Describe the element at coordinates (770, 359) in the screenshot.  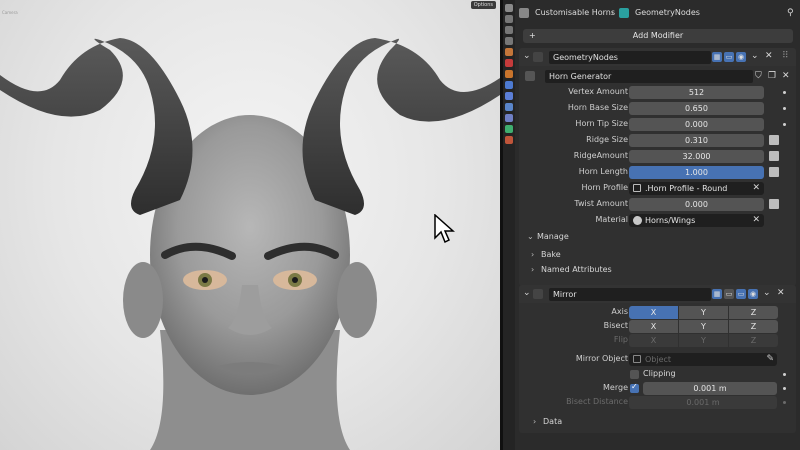
I see `eyedropper-icon: ✎` at that location.